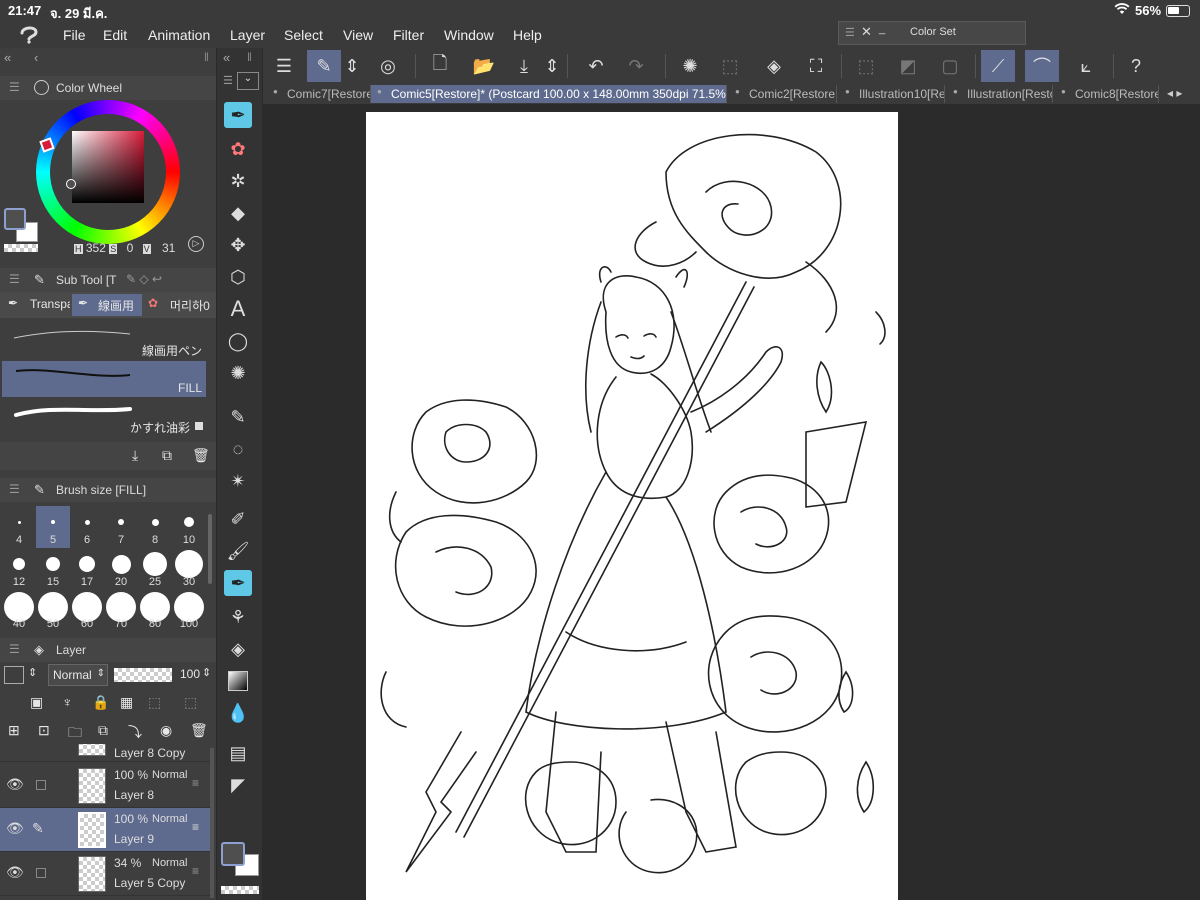 The height and width of the screenshot is (900, 1200). I want to click on text-tool-icon: A, so click(238, 309).